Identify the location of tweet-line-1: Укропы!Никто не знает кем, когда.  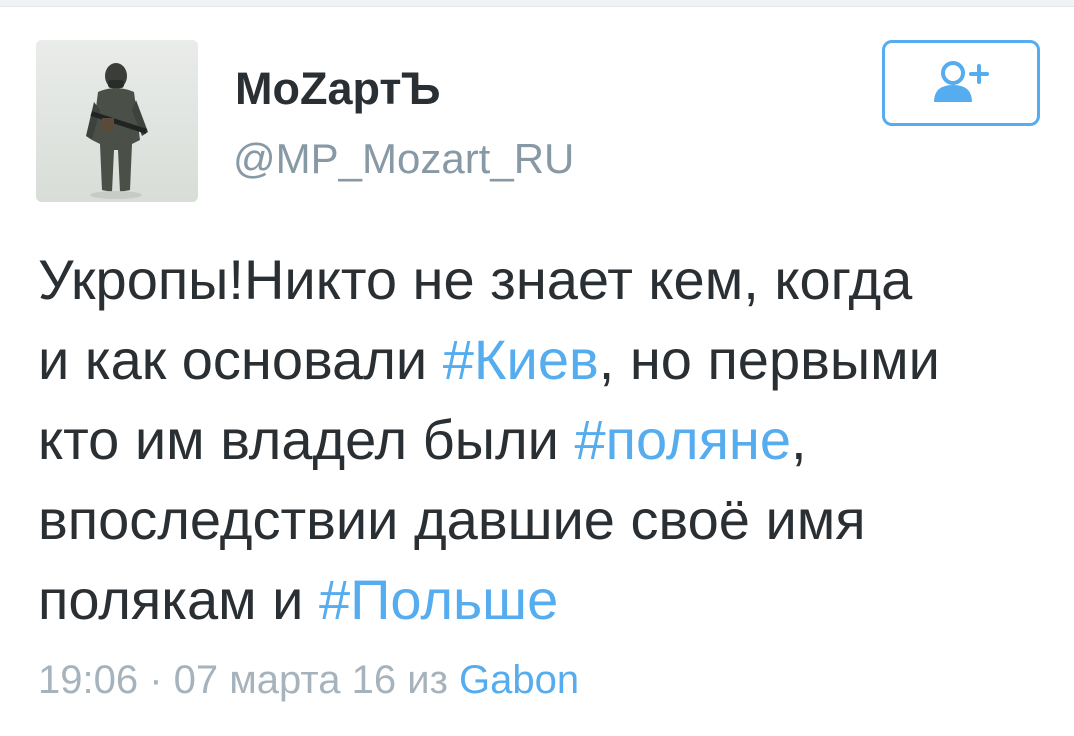
(475, 279).